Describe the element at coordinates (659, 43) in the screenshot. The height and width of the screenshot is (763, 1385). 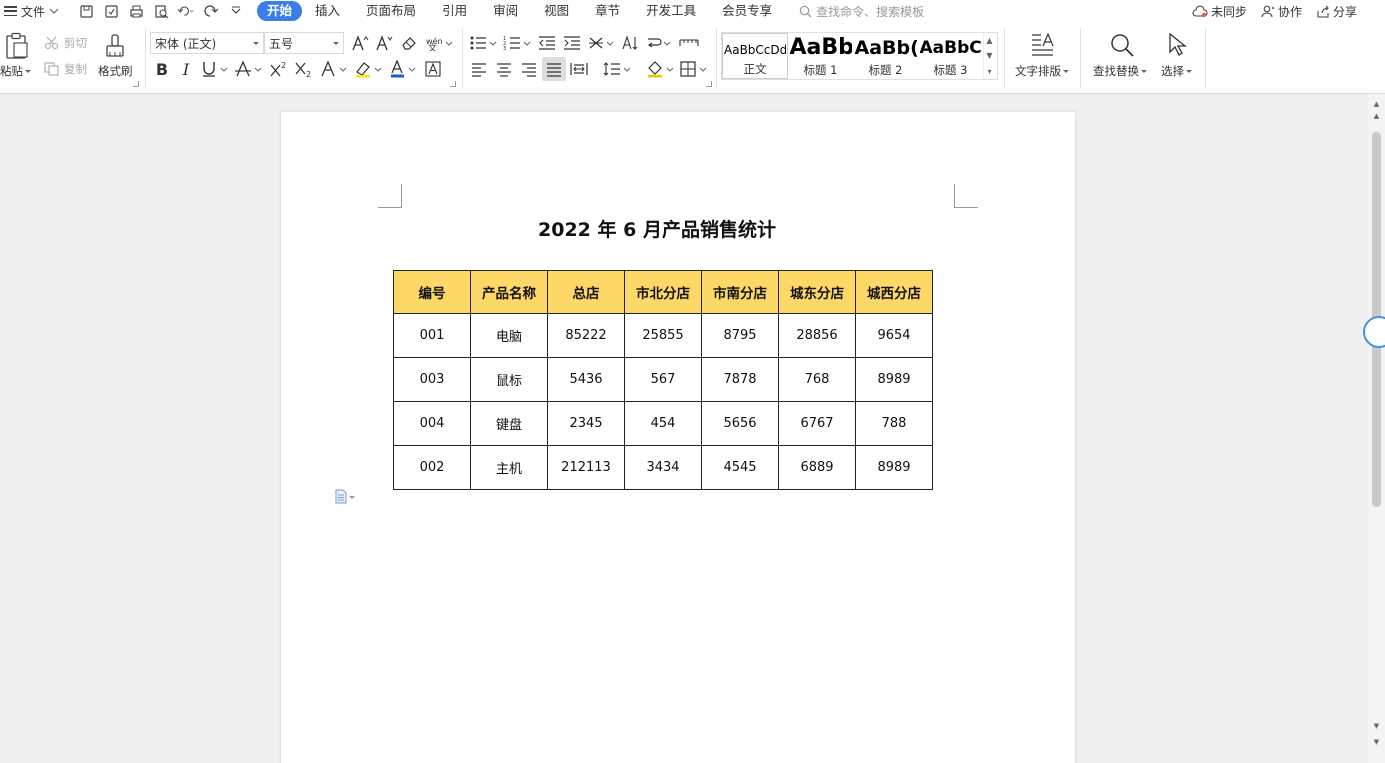
I see `line-break-button` at that location.